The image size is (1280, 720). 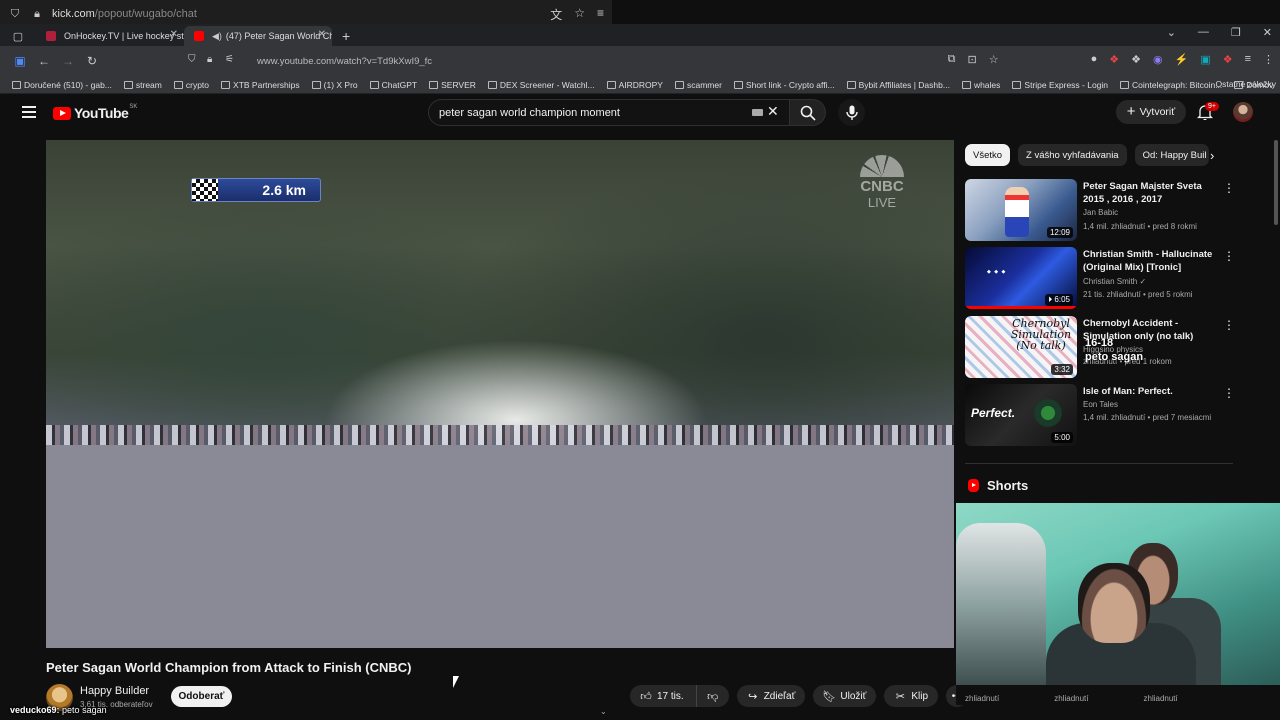 I want to click on new-tab-button: +, so click(x=346, y=36).